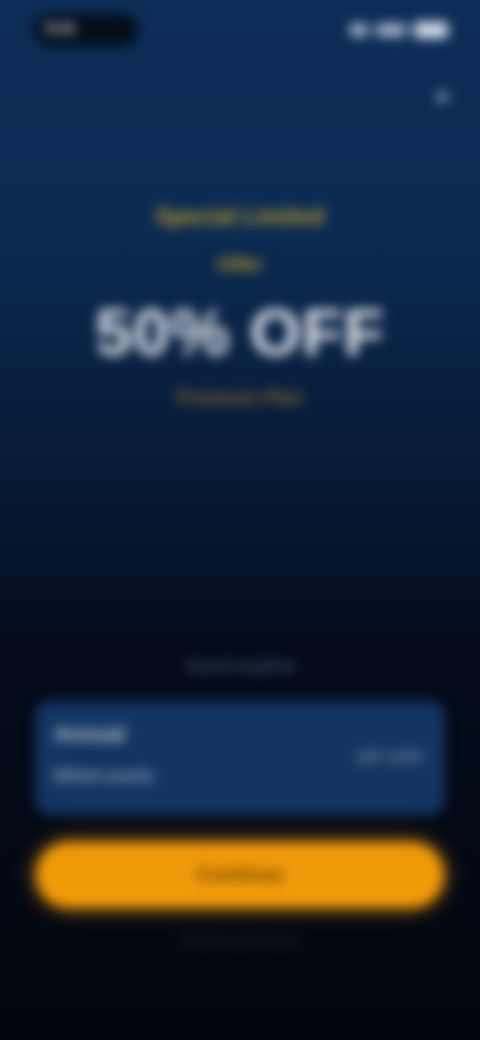 This screenshot has height=1040, width=480. What do you see at coordinates (240, 941) in the screenshot?
I see `restore-link: Restore purchases` at bounding box center [240, 941].